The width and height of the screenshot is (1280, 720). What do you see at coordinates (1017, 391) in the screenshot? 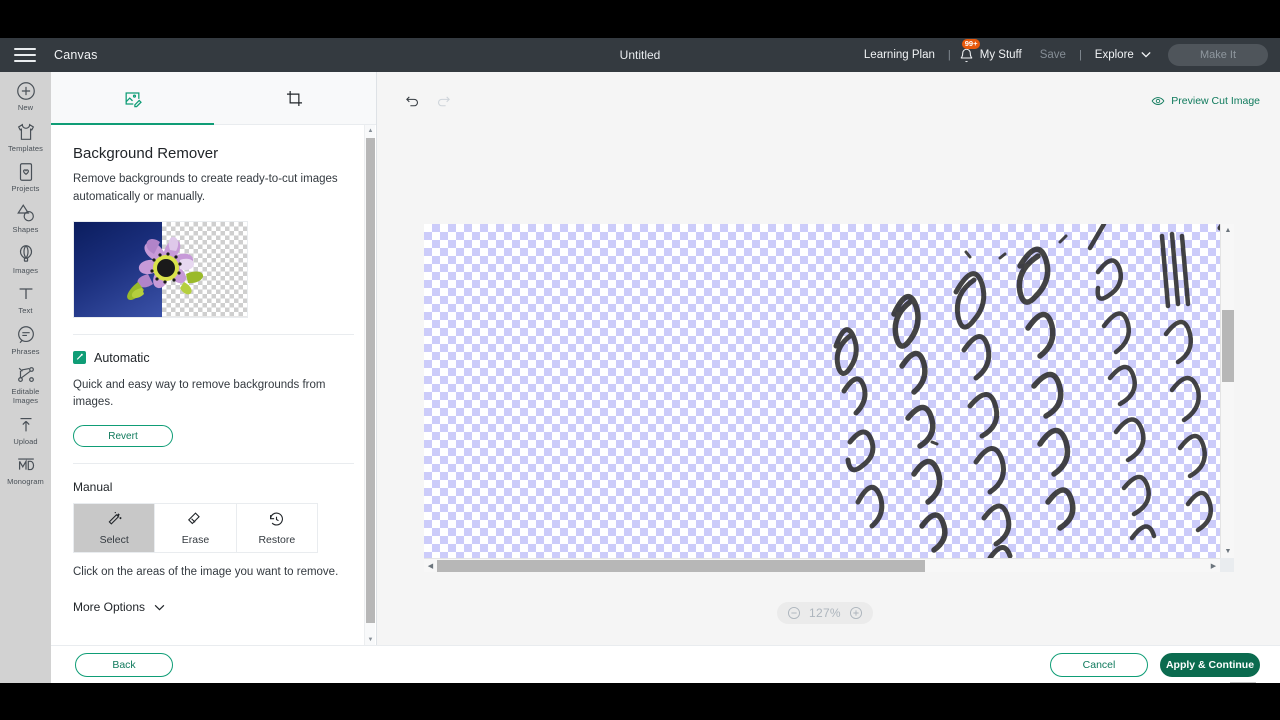
I see `handwritten-recipe-image` at bounding box center [1017, 391].